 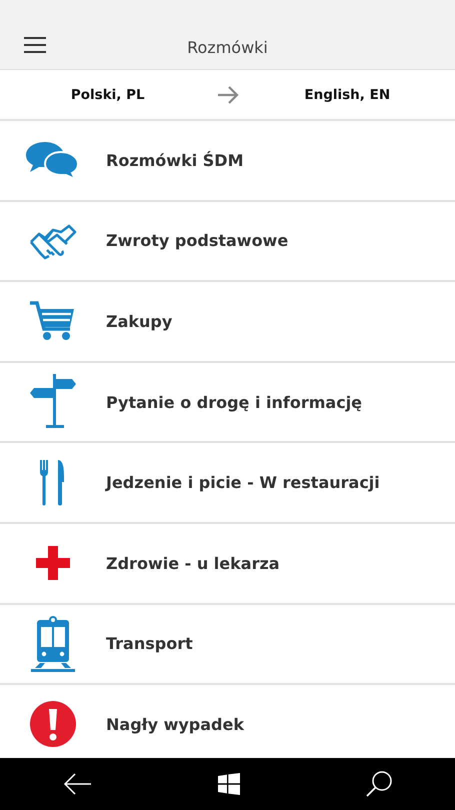 I want to click on search-icon, so click(x=378, y=784).